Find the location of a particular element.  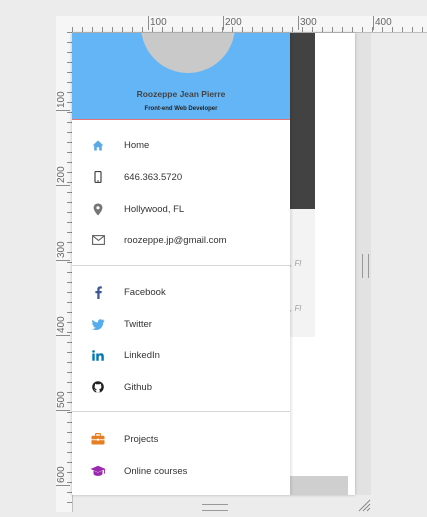

drawer-item-label: 646.363.5720 is located at coordinates (153, 177).